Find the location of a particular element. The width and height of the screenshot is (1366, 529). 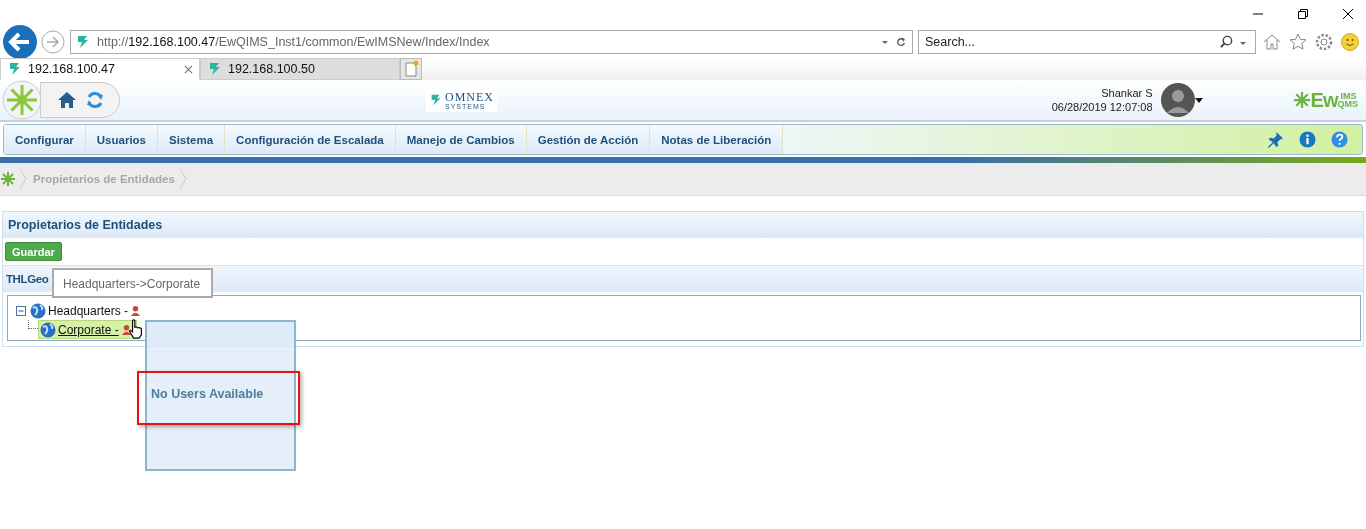

pin-icon is located at coordinates (1275, 139).